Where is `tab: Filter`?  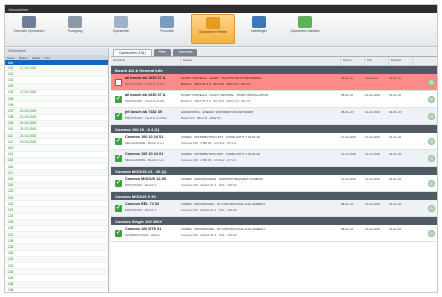
tab: Filter is located at coordinates (162, 52).